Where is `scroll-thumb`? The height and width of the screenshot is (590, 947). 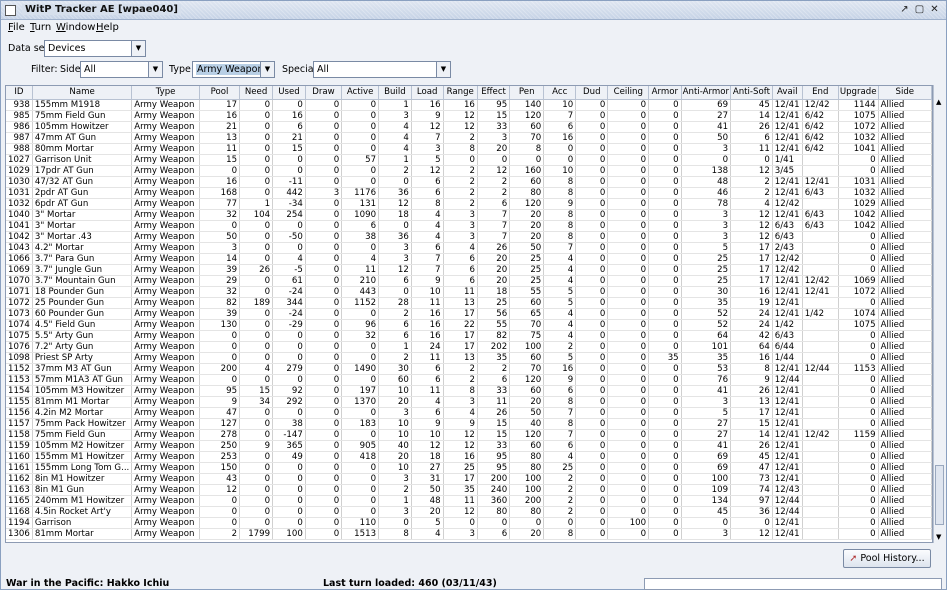 scroll-thumb is located at coordinates (939, 495).